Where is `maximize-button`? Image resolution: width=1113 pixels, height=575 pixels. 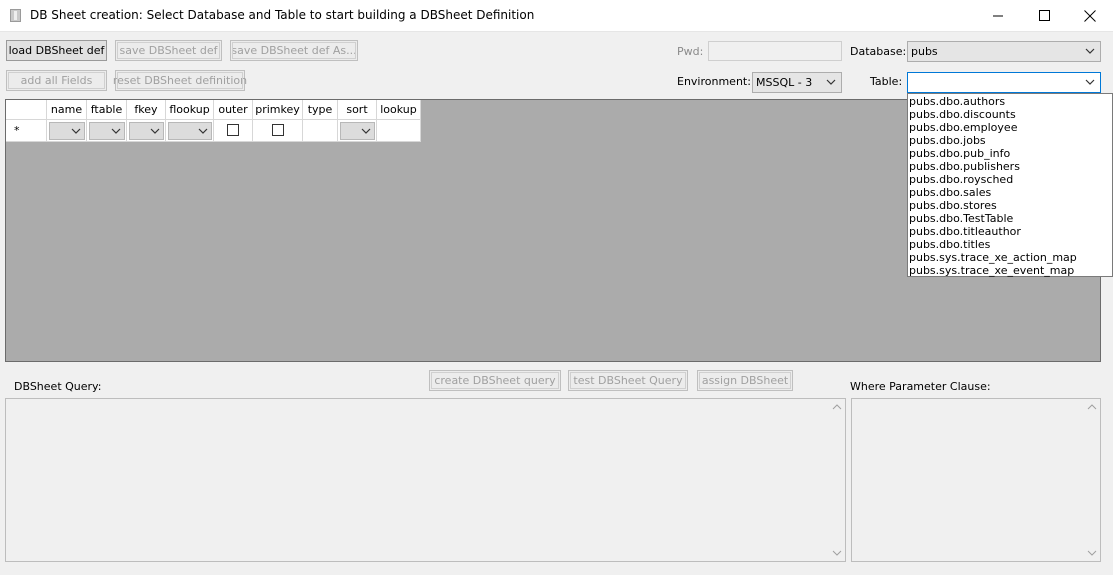
maximize-button is located at coordinates (1044, 15).